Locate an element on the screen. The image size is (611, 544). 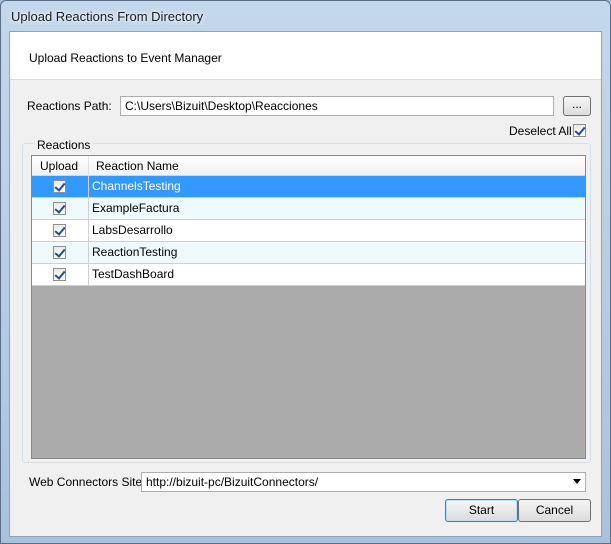
reaction-name-cell: LabsDesarrollo is located at coordinates (132, 230).